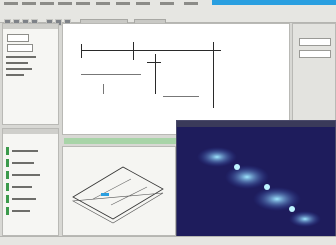 Image resolution: width=336 pixels, height=245 pixels. Describe the element at coordinates (30, 26) in the screenshot. I see `left-panel-upper-title` at that location.